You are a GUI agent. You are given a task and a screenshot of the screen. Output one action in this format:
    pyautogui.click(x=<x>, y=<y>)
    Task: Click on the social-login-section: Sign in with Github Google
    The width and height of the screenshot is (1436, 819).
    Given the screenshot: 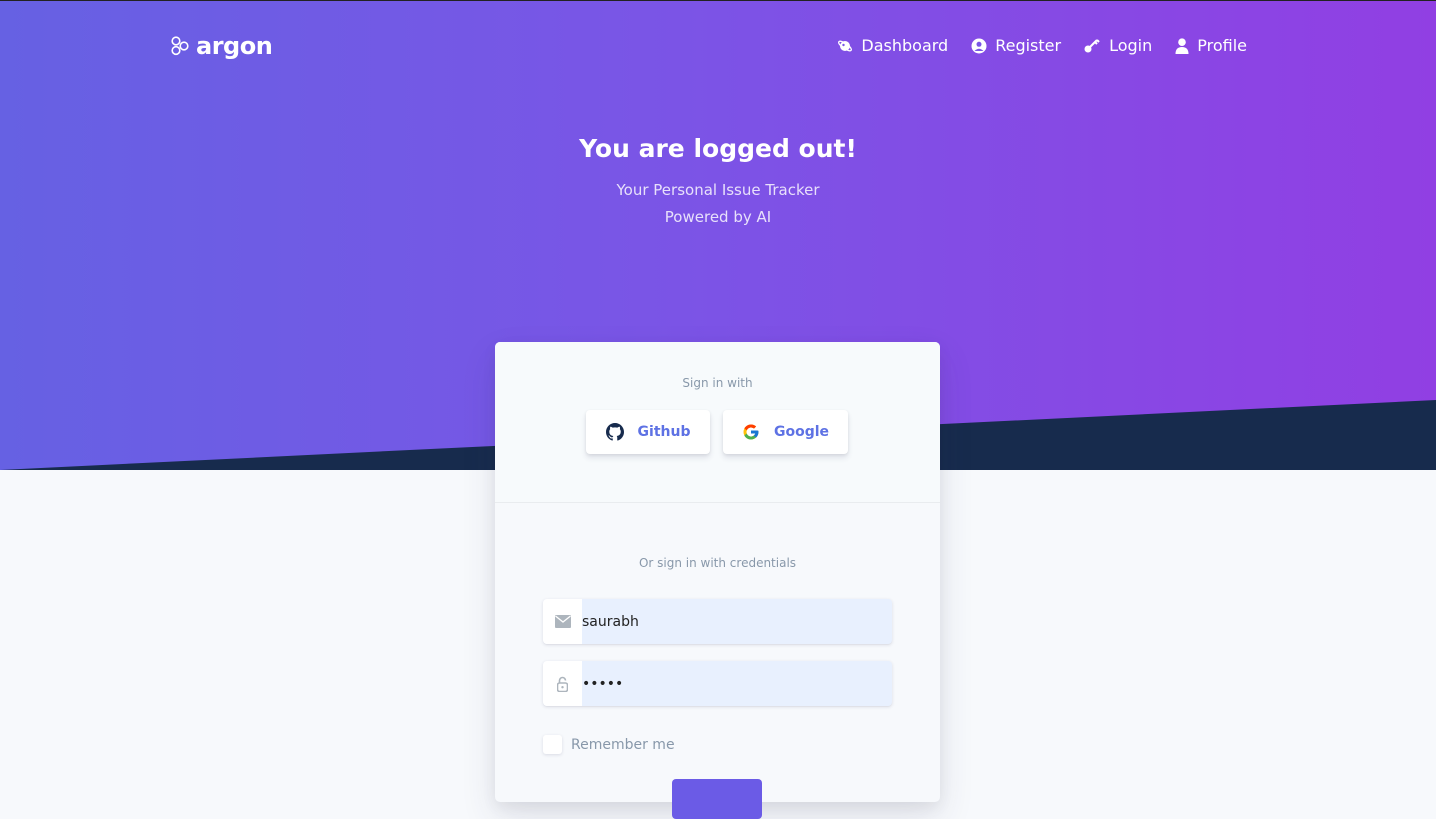 What is the action you would take?
    pyautogui.click(x=717, y=422)
    